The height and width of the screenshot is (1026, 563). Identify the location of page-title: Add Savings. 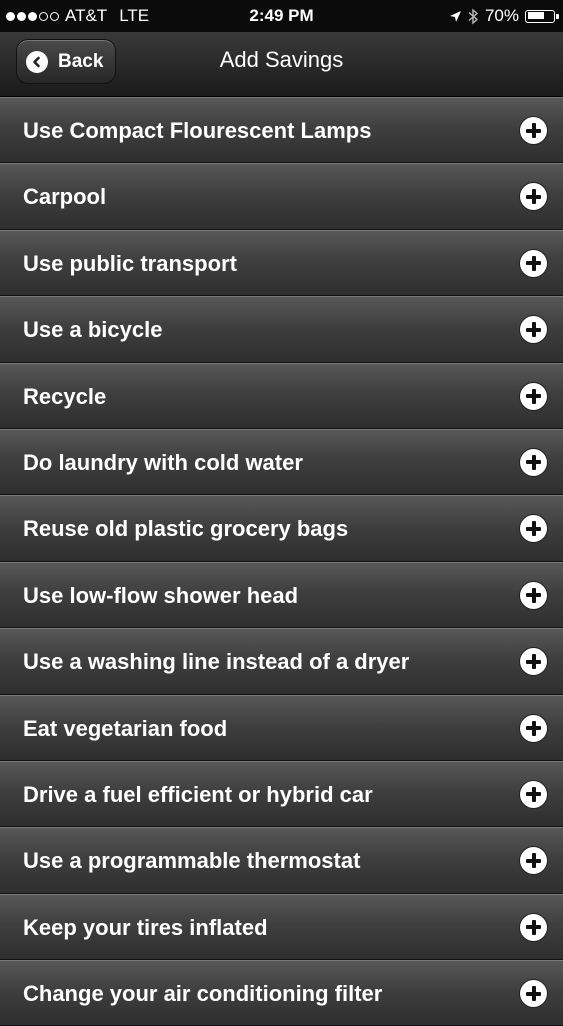
(281, 59).